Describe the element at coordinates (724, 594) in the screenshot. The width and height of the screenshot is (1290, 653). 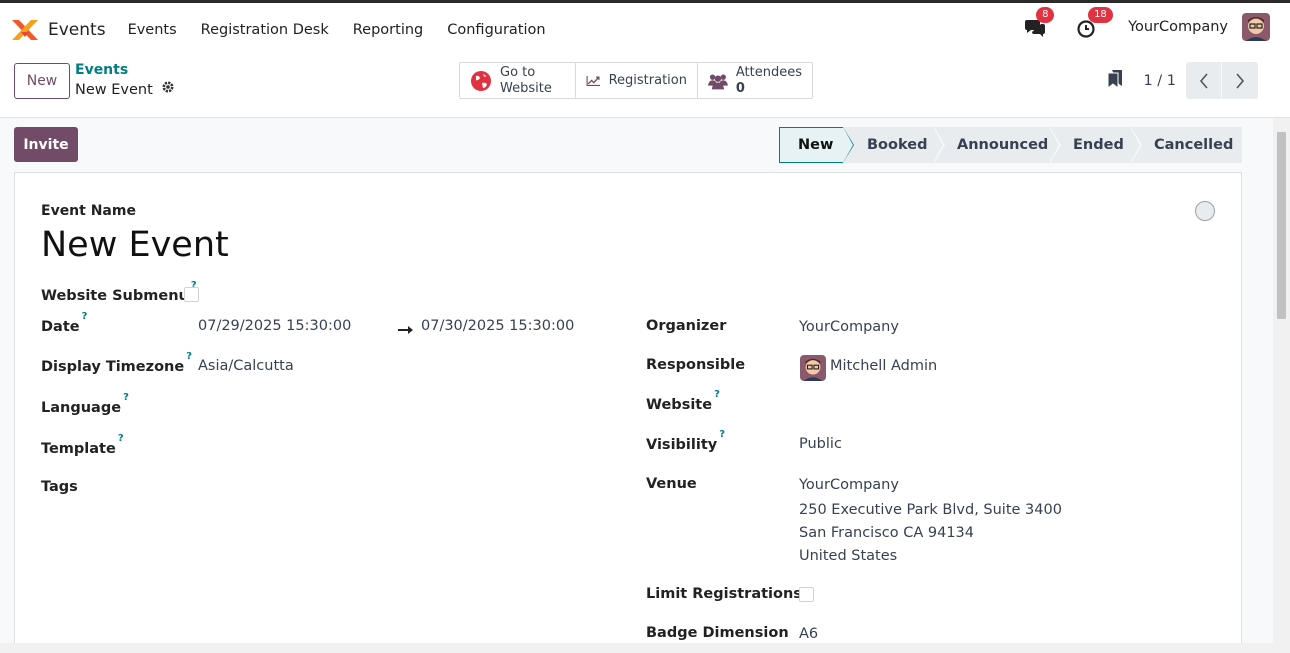
I see `limit-registrations-label: Limit Registrations` at that location.